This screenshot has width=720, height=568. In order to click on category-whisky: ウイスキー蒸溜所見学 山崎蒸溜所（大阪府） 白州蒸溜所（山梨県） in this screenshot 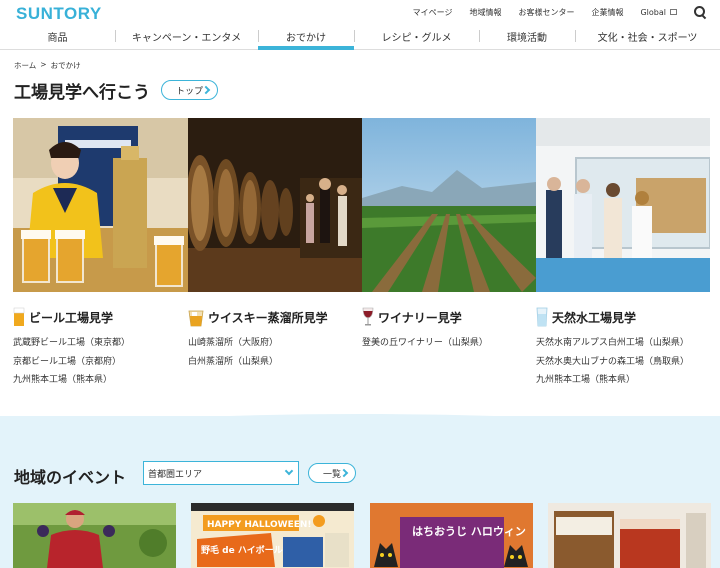, I will do `click(258, 338)`.